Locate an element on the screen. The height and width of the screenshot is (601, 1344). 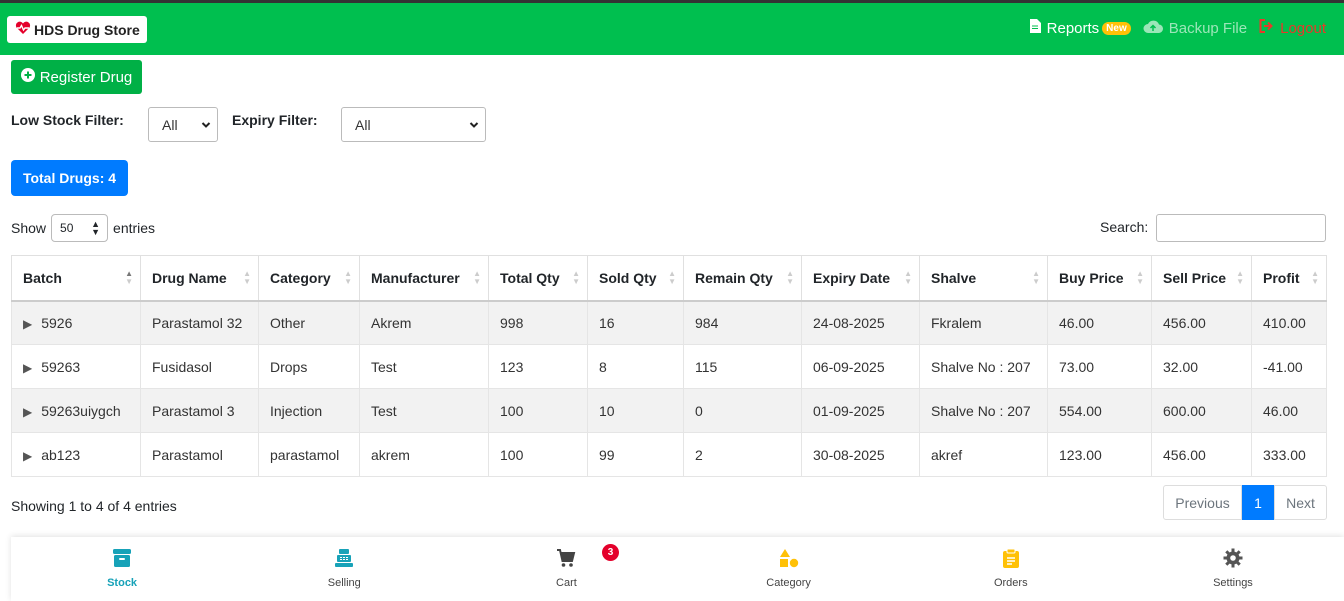
page-1-button: 1 is located at coordinates (1258, 502).